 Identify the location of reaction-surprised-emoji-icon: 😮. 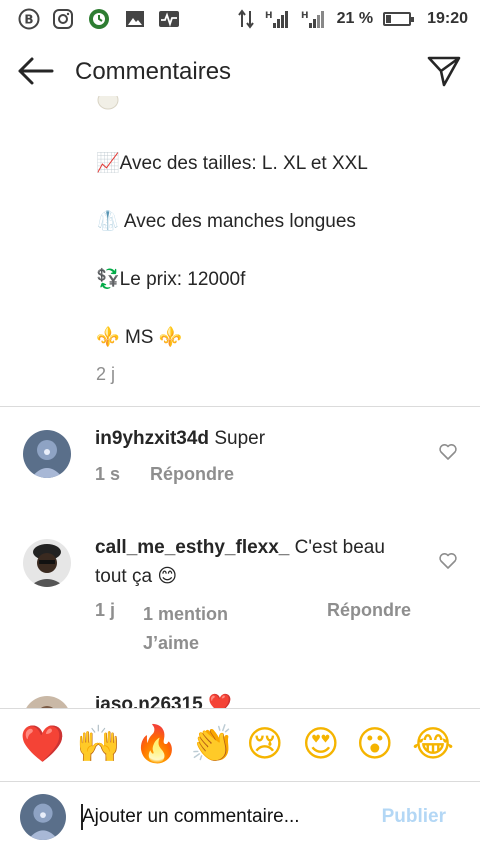
(375, 745).